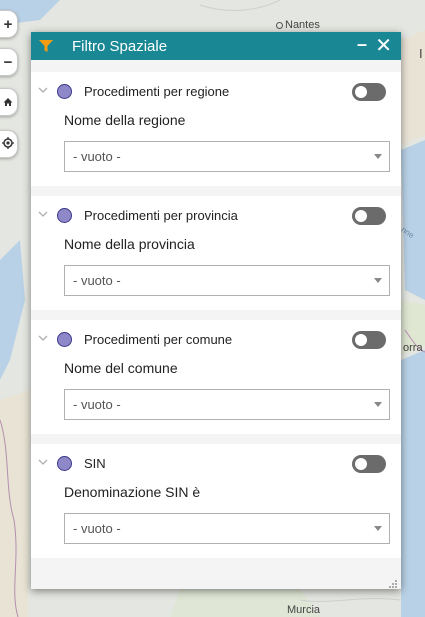  What do you see at coordinates (304, 610) in the screenshot?
I see `map-city-label: Murcia` at bounding box center [304, 610].